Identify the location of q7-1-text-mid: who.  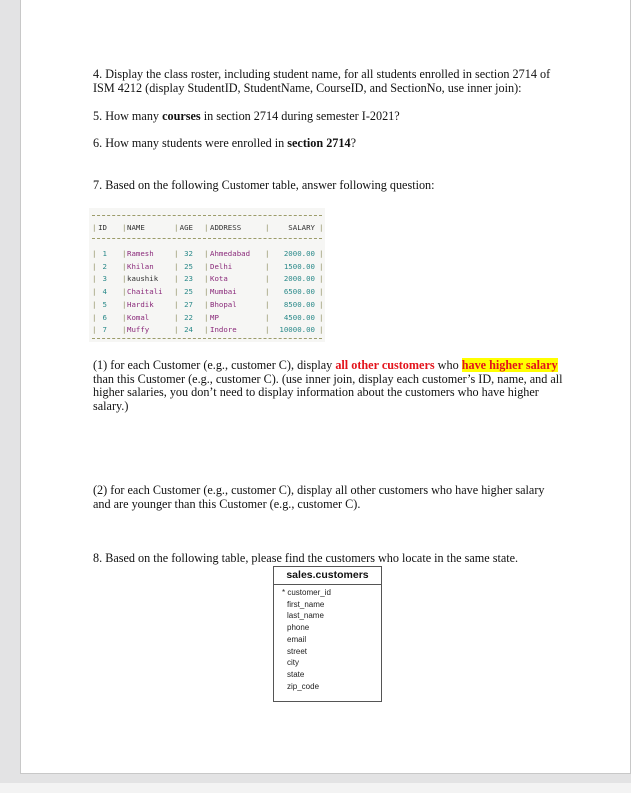
(448, 365).